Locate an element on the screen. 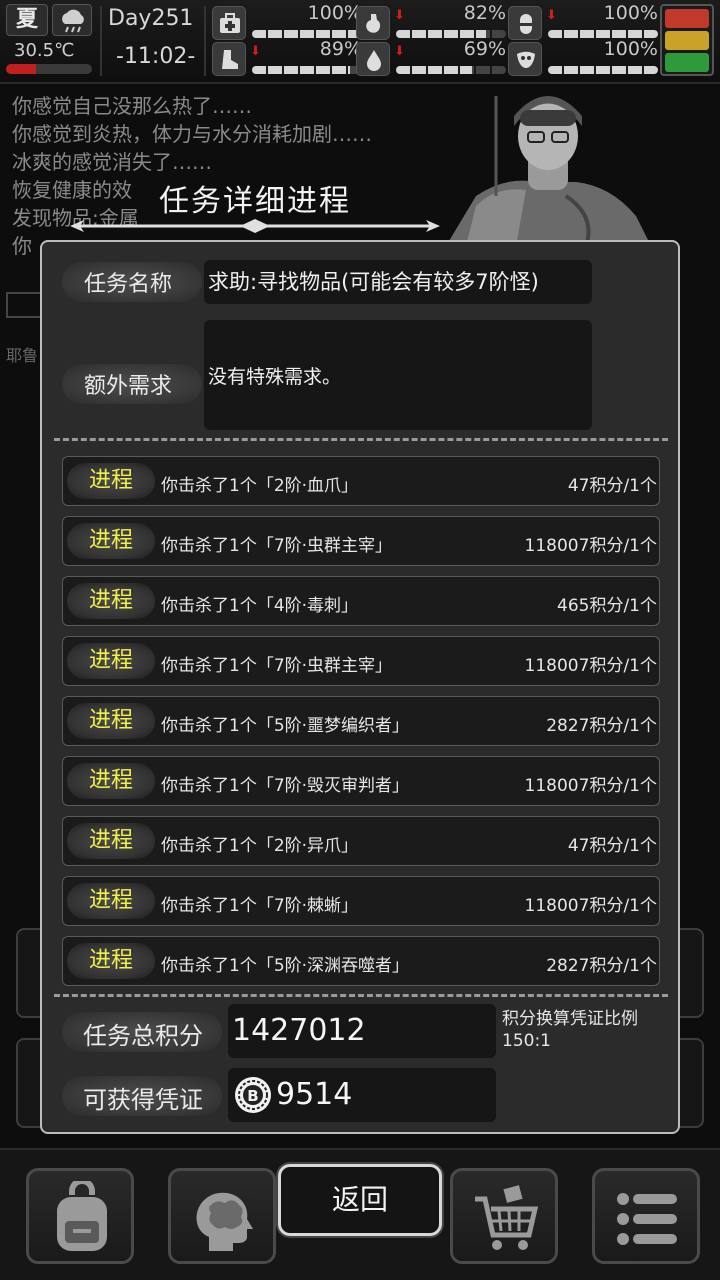 This screenshot has width=720, height=1280. menu-button is located at coordinates (646, 1216).